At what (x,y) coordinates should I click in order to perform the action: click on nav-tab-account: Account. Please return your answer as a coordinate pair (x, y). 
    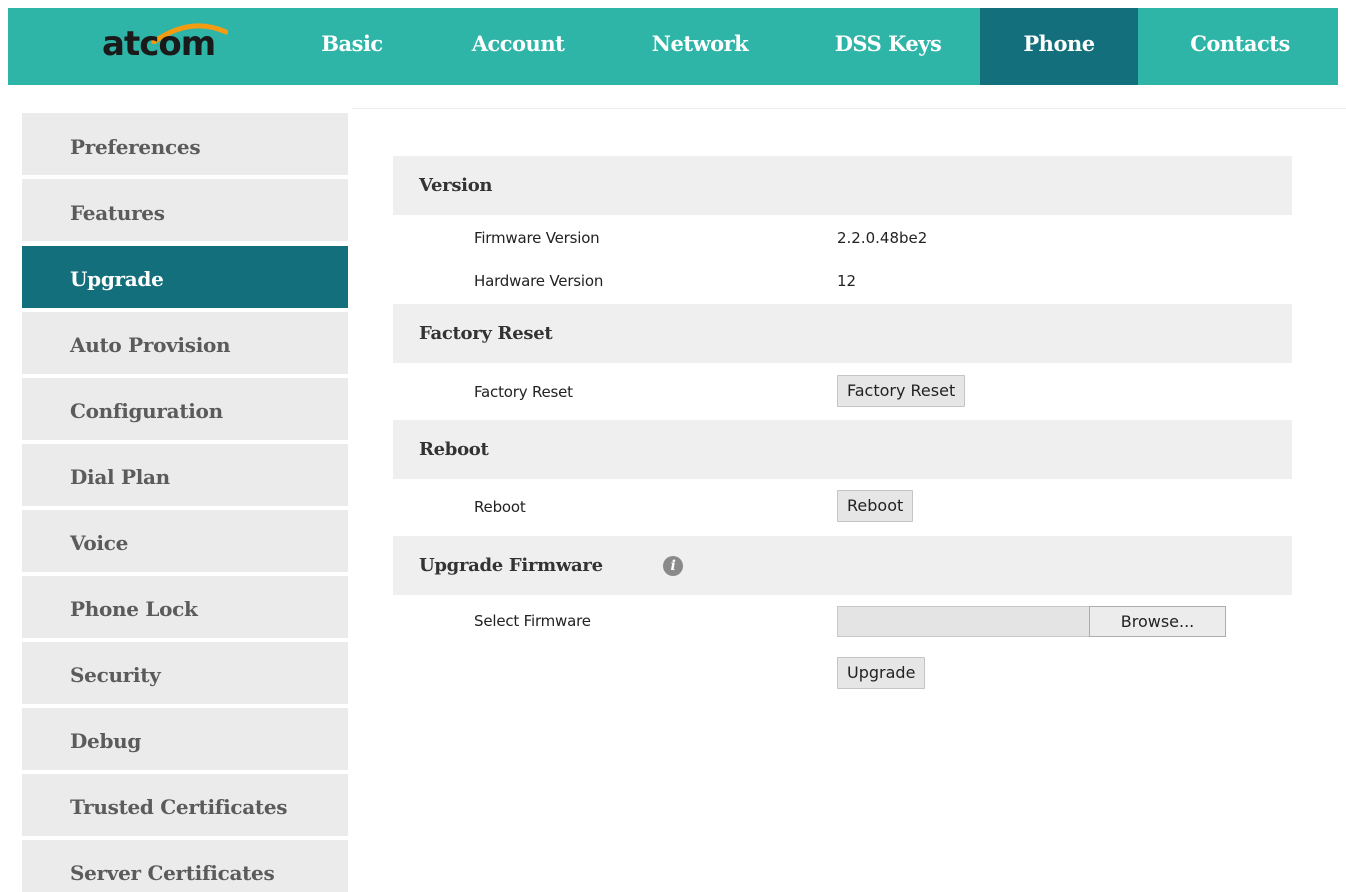
    Looking at the image, I should click on (518, 46).